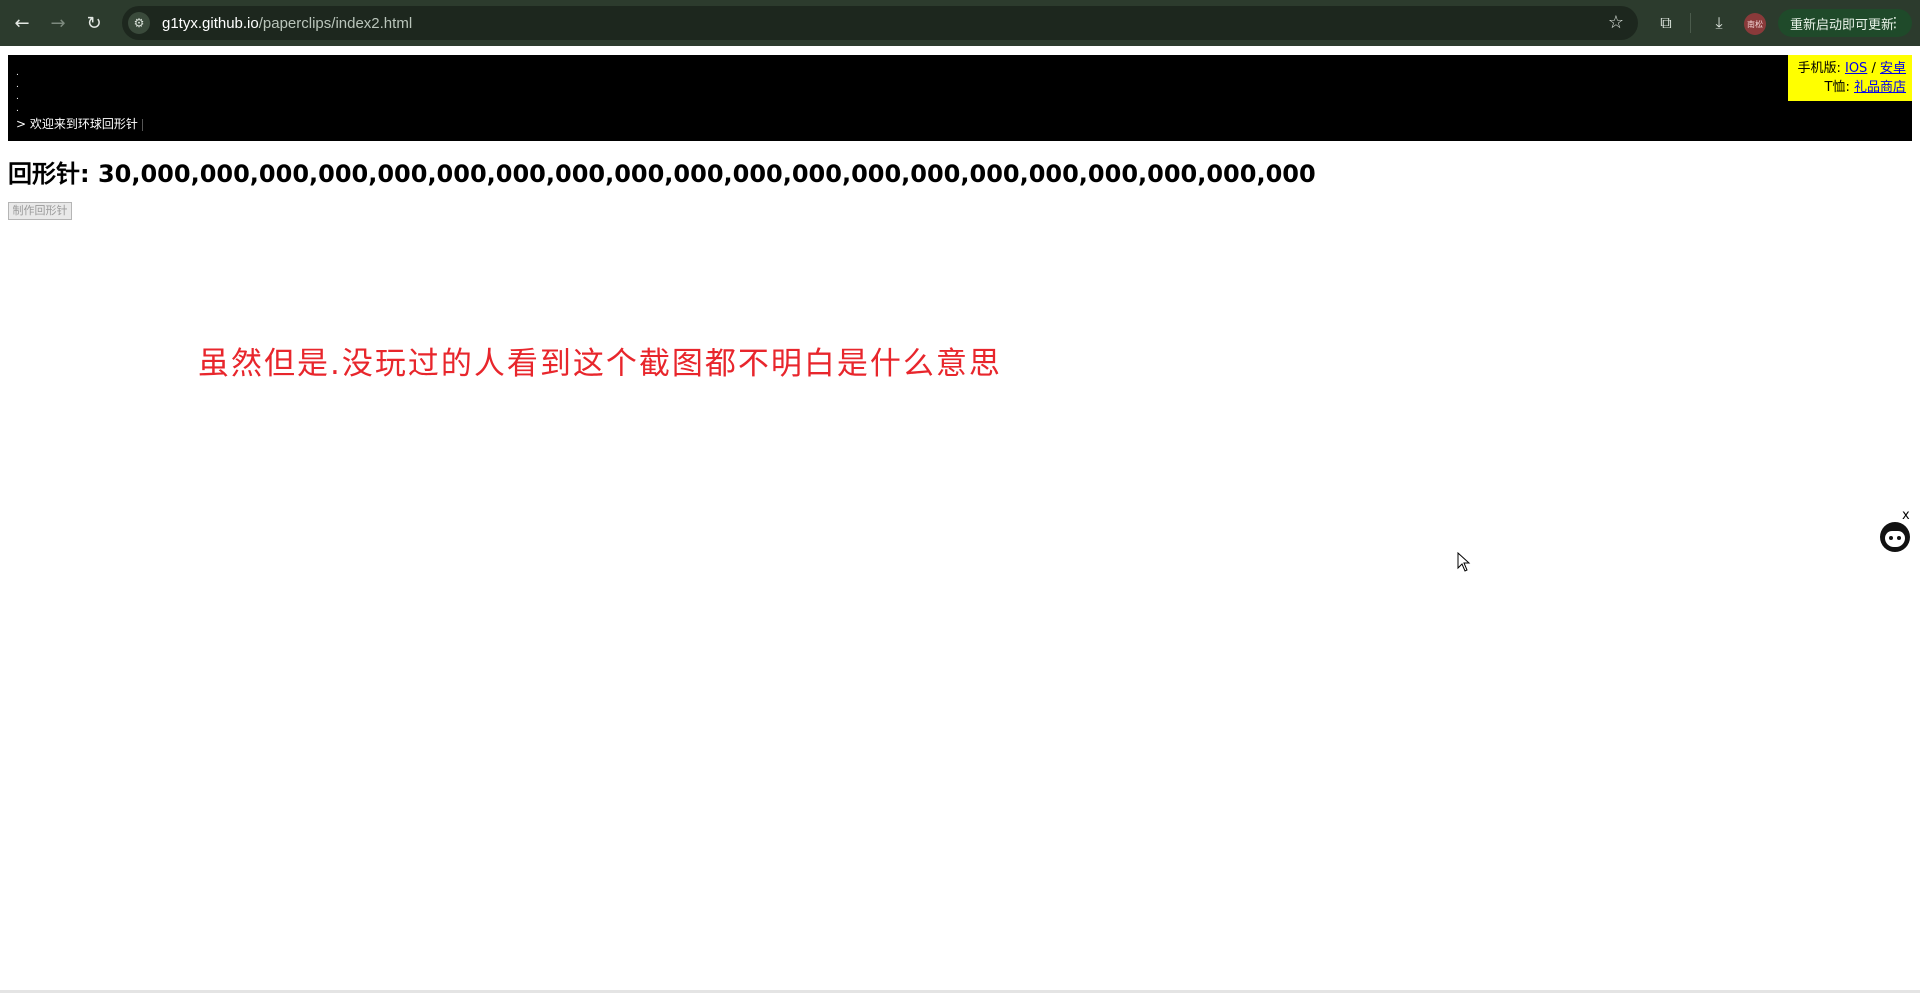 The width and height of the screenshot is (1920, 993). I want to click on forward-button: →, so click(58, 23).